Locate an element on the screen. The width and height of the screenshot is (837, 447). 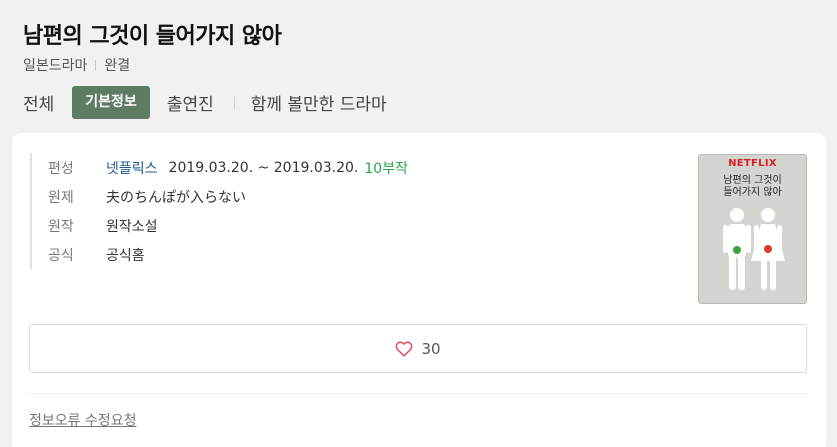
info-row-official: 공식 공식홈 is located at coordinates (228, 254).